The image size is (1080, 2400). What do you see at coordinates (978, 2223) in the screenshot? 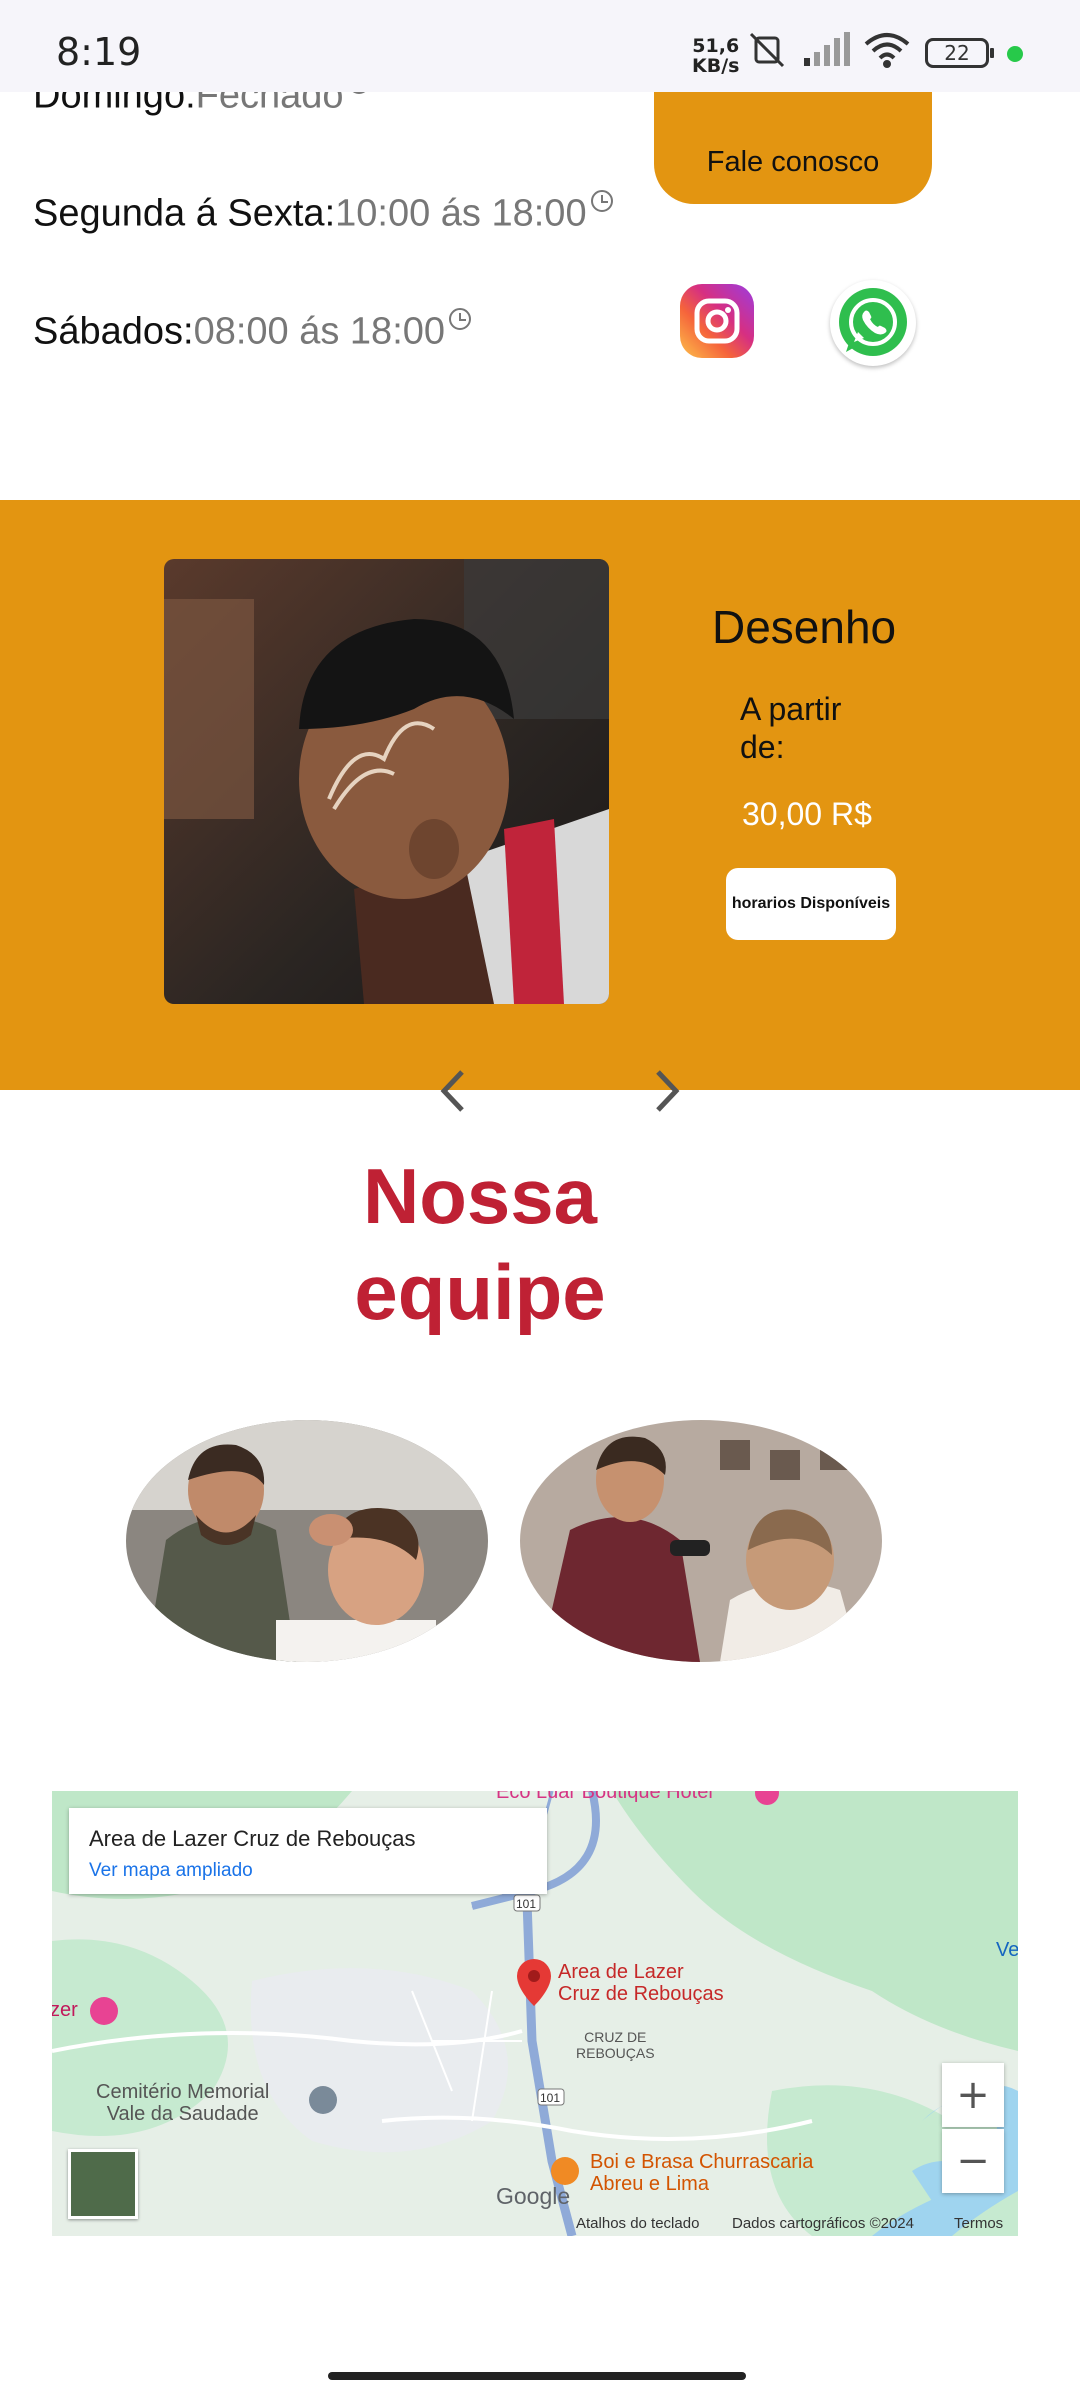
I see `terms-link: Termos` at bounding box center [978, 2223].